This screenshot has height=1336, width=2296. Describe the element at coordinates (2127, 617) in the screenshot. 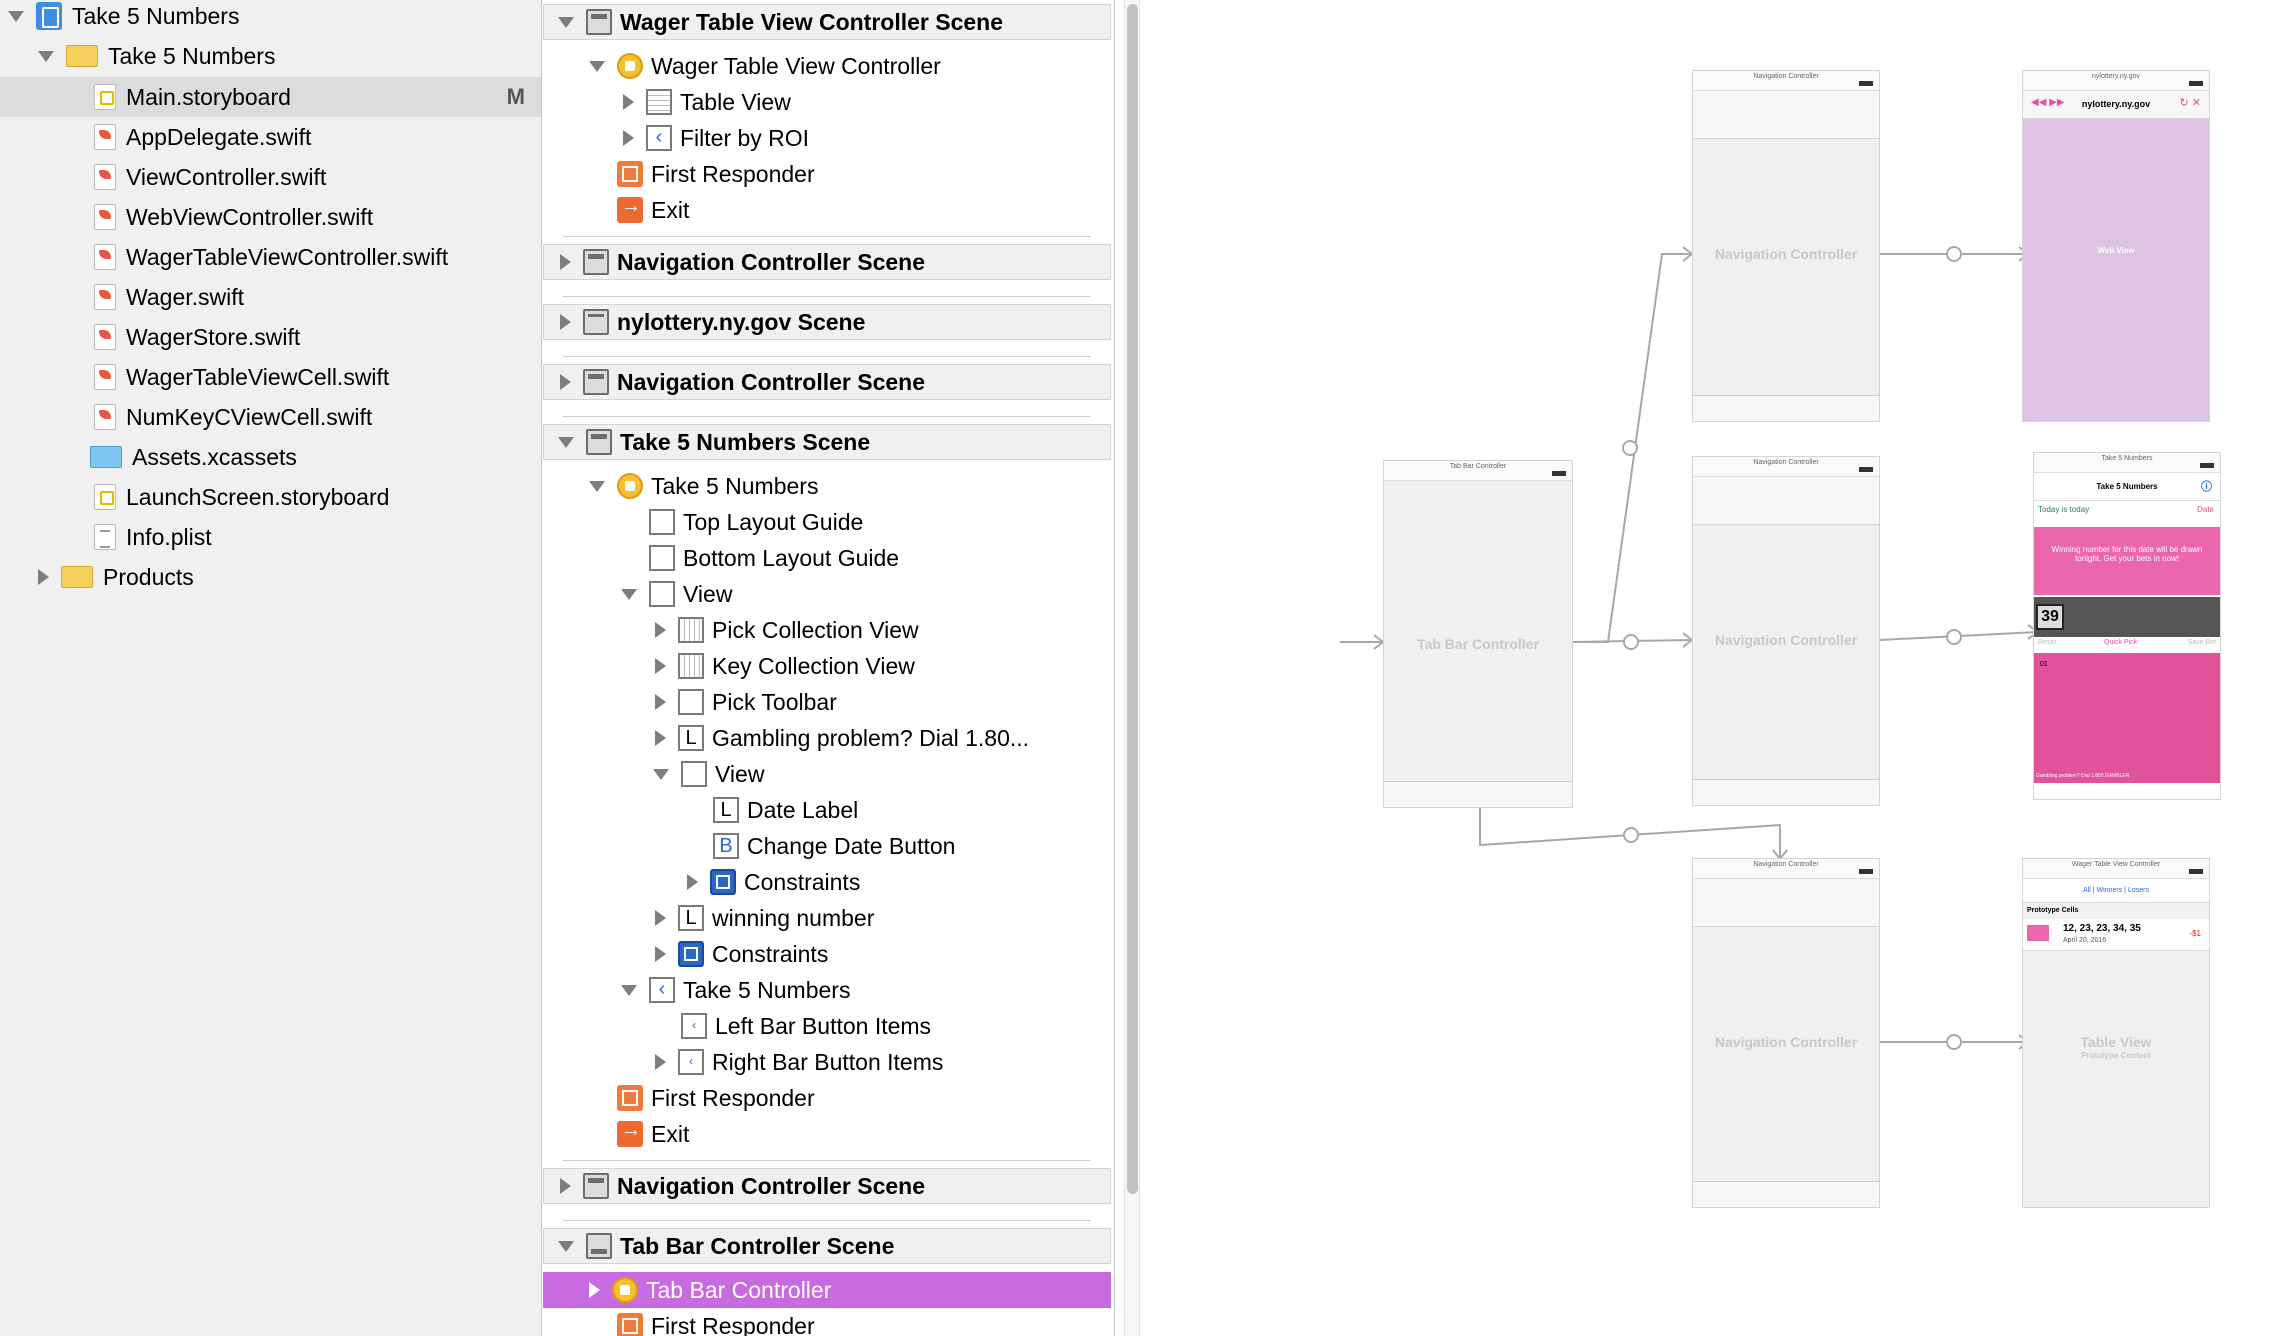

I see `pick-collection-view: 39` at that location.